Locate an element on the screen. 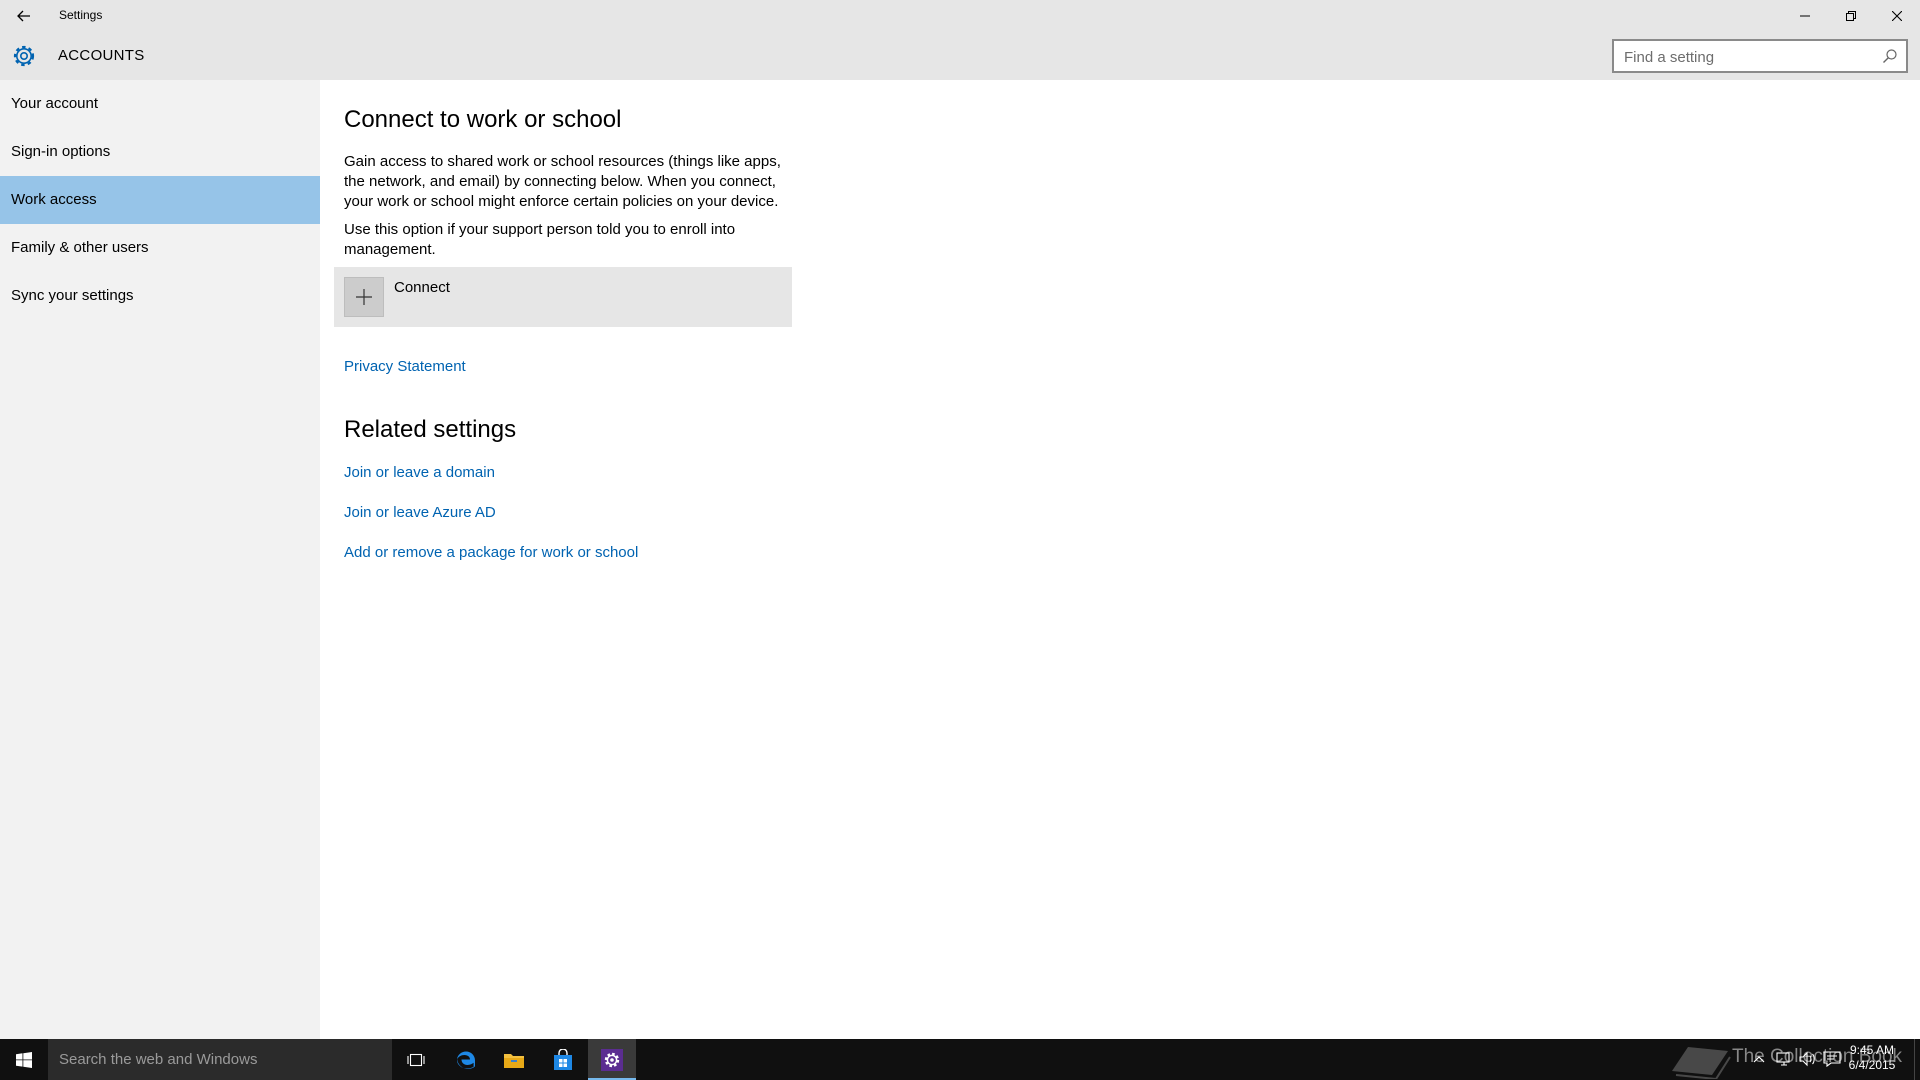 This screenshot has height=1080, width=1920. task-view-icon is located at coordinates (416, 1059).